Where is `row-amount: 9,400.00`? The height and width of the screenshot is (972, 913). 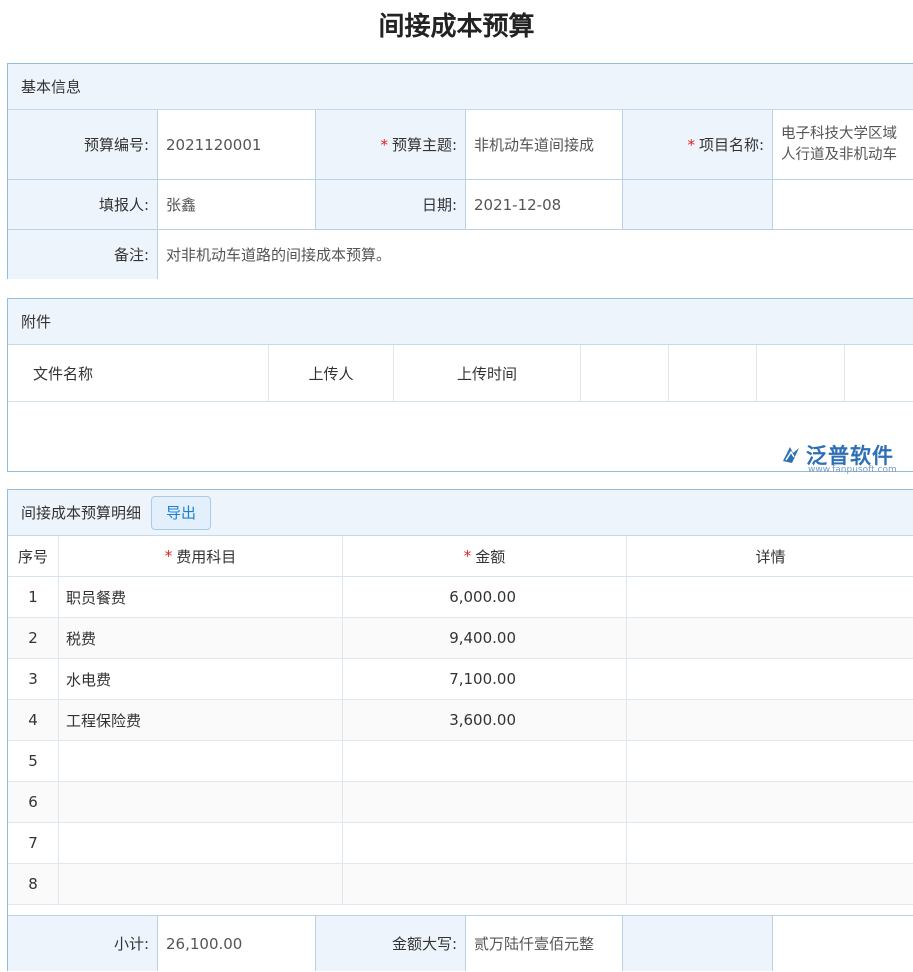 row-amount: 9,400.00 is located at coordinates (485, 638).